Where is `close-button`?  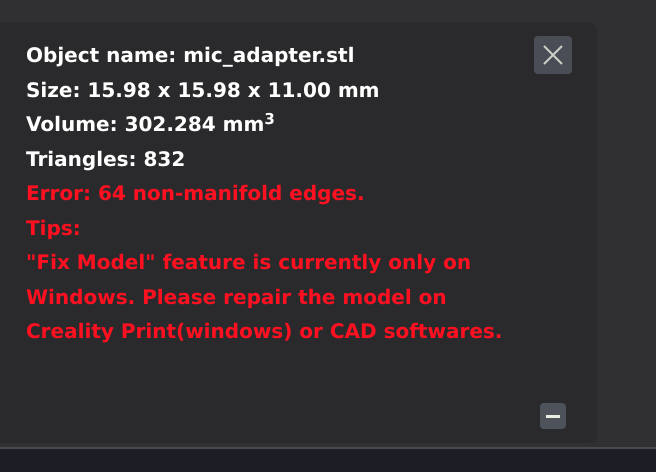
close-button is located at coordinates (553, 55).